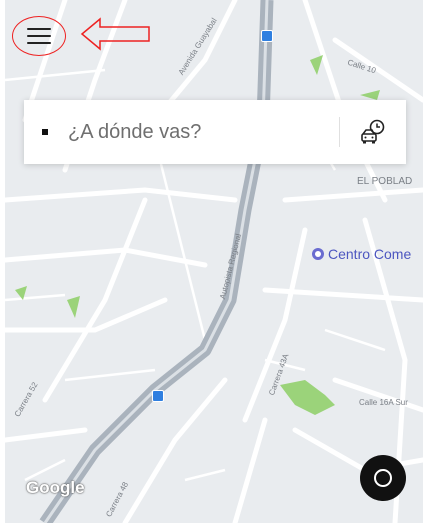  I want to click on poi-label: Centro Come, so click(370, 254).